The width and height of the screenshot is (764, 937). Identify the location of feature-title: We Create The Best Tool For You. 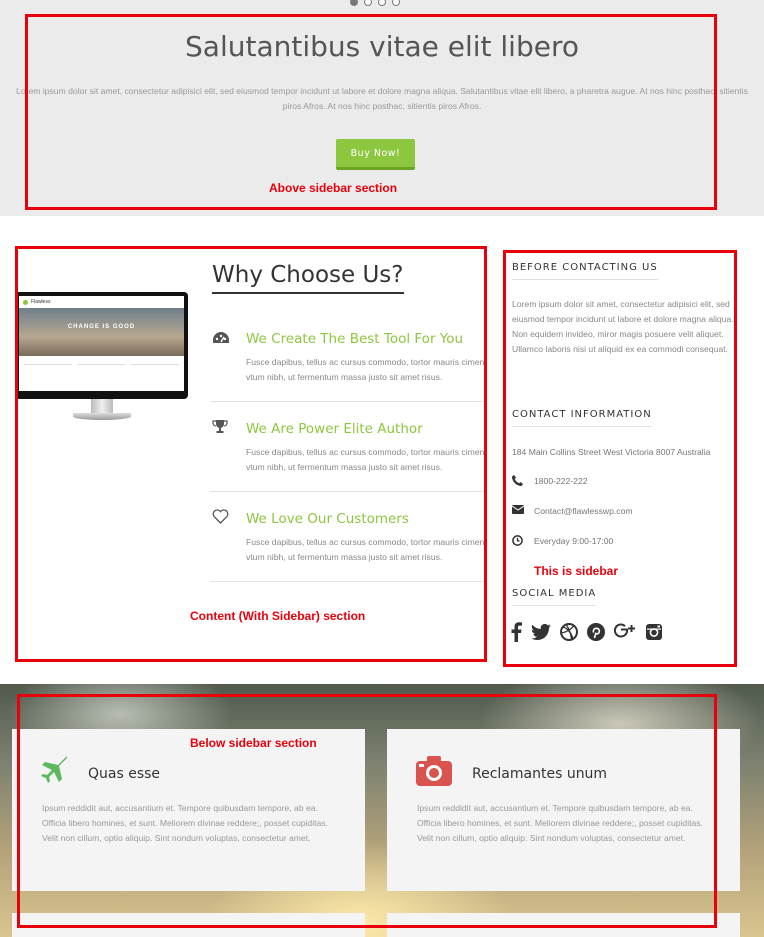
(355, 339).